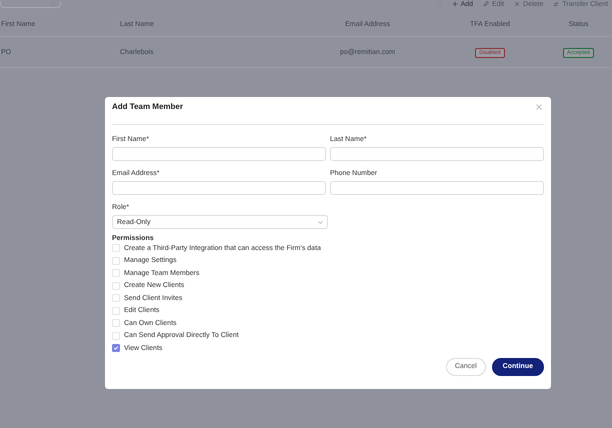 This screenshot has height=428, width=612. What do you see at coordinates (517, 4) in the screenshot?
I see `x-icon` at bounding box center [517, 4].